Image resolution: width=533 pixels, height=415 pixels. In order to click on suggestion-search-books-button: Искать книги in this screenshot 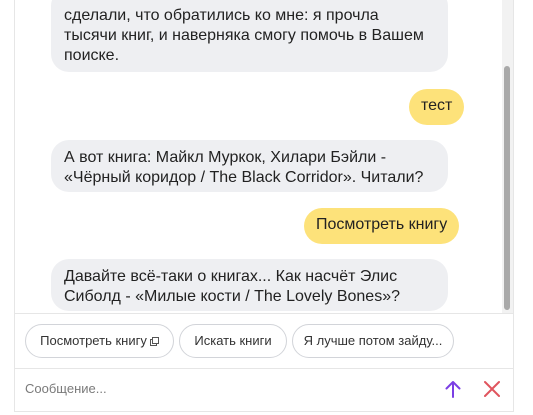, I will do `click(233, 341)`.